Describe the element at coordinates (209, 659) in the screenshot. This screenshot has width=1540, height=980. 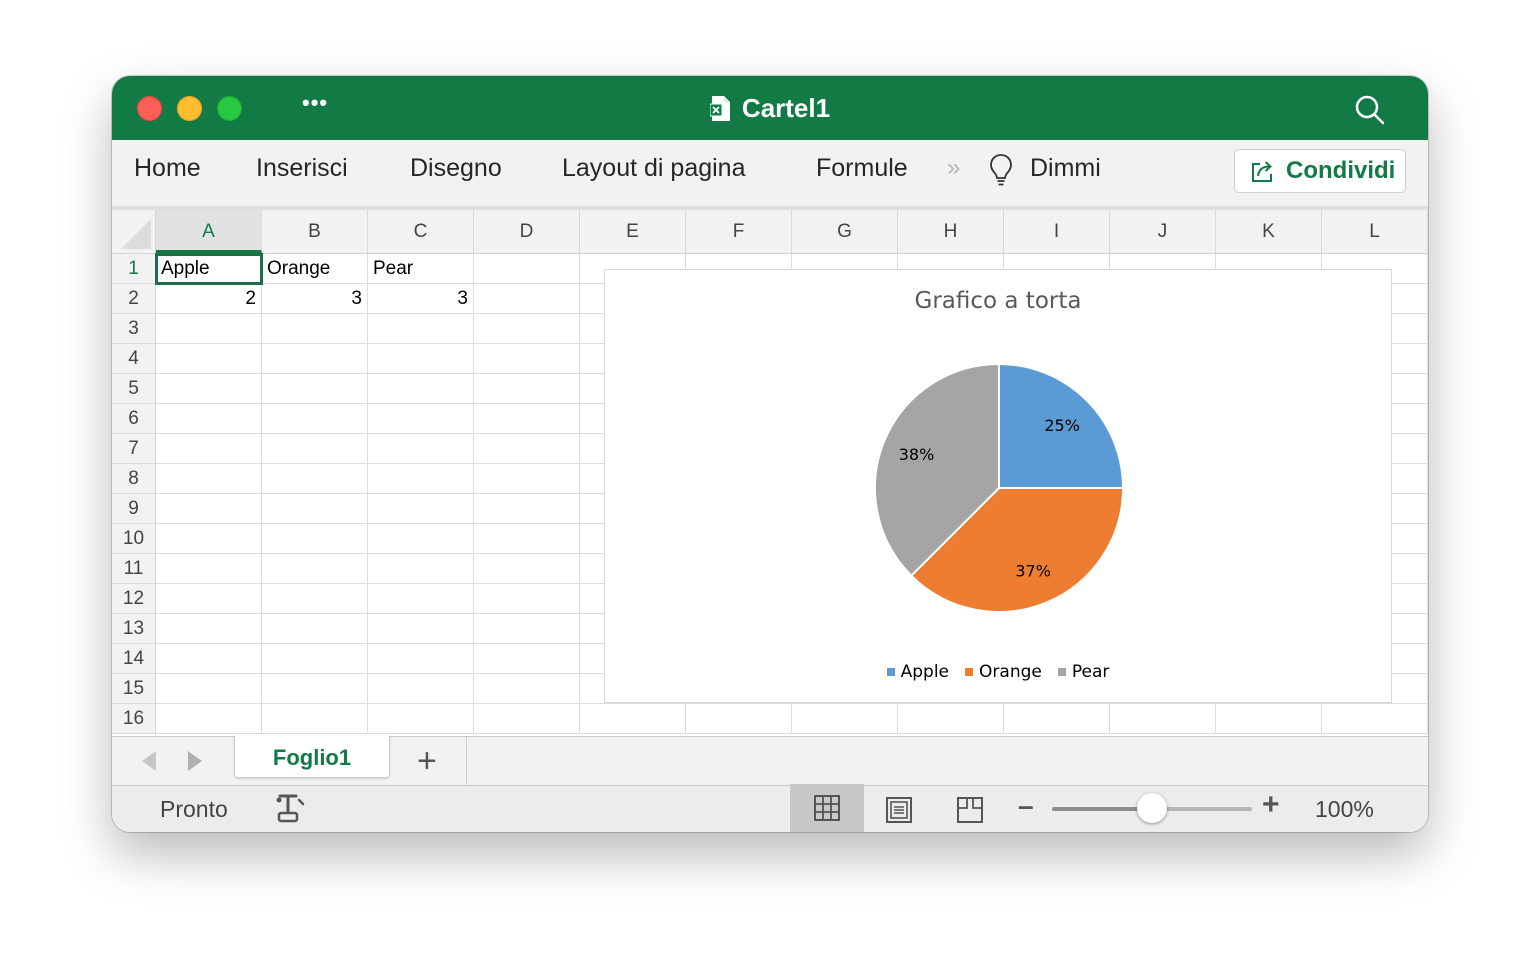
I see `cell-a14` at that location.